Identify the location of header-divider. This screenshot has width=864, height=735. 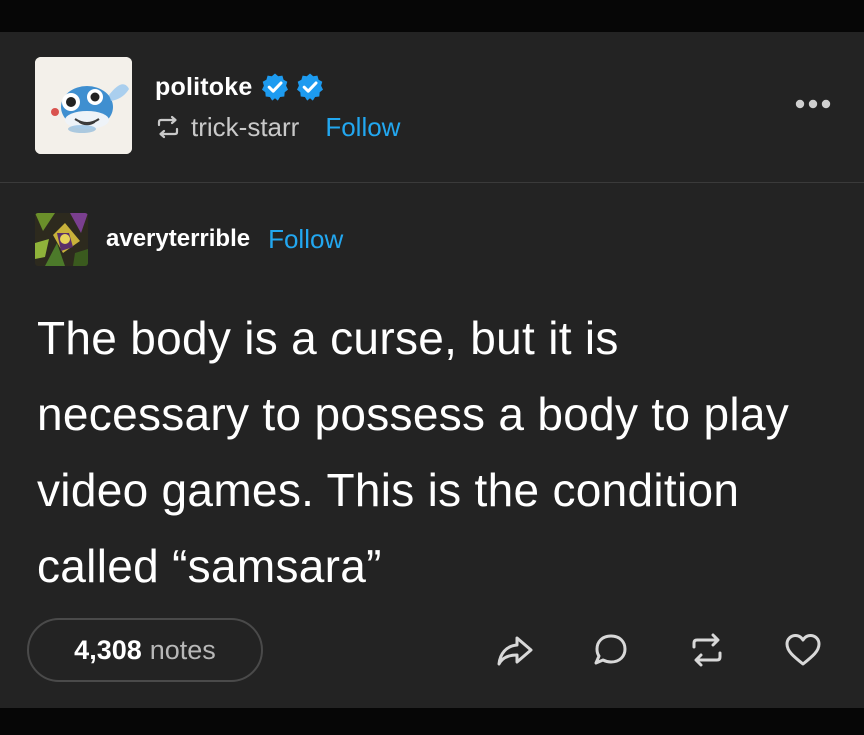
(432, 182).